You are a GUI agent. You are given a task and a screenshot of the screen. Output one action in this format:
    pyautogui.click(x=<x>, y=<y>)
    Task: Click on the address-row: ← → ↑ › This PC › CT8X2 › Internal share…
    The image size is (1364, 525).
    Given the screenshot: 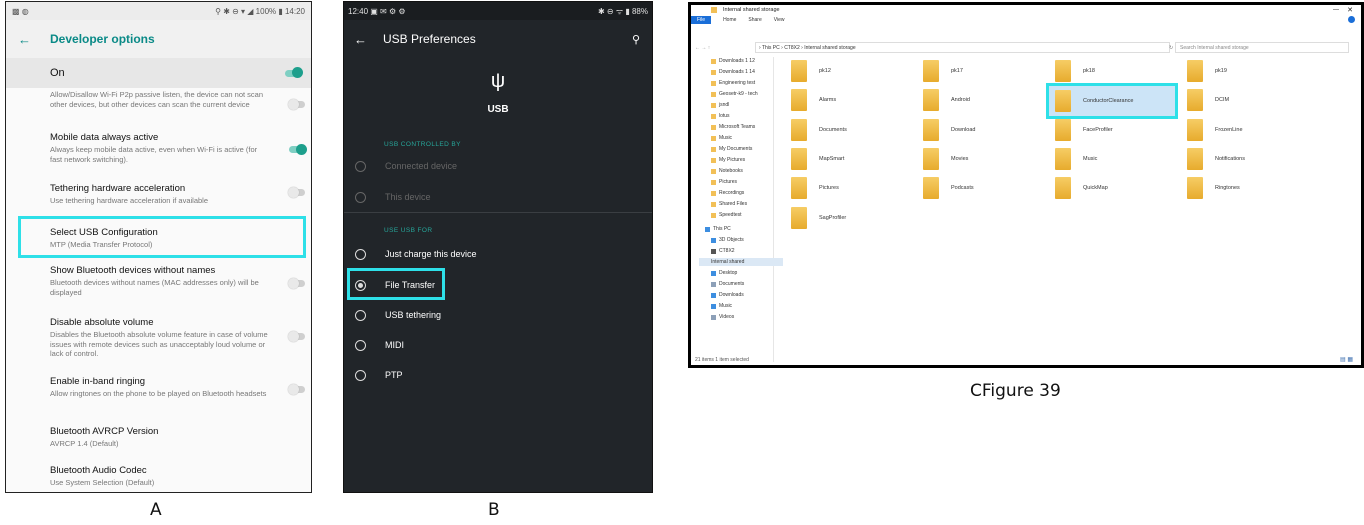 What is the action you would take?
    pyautogui.click(x=1026, y=47)
    